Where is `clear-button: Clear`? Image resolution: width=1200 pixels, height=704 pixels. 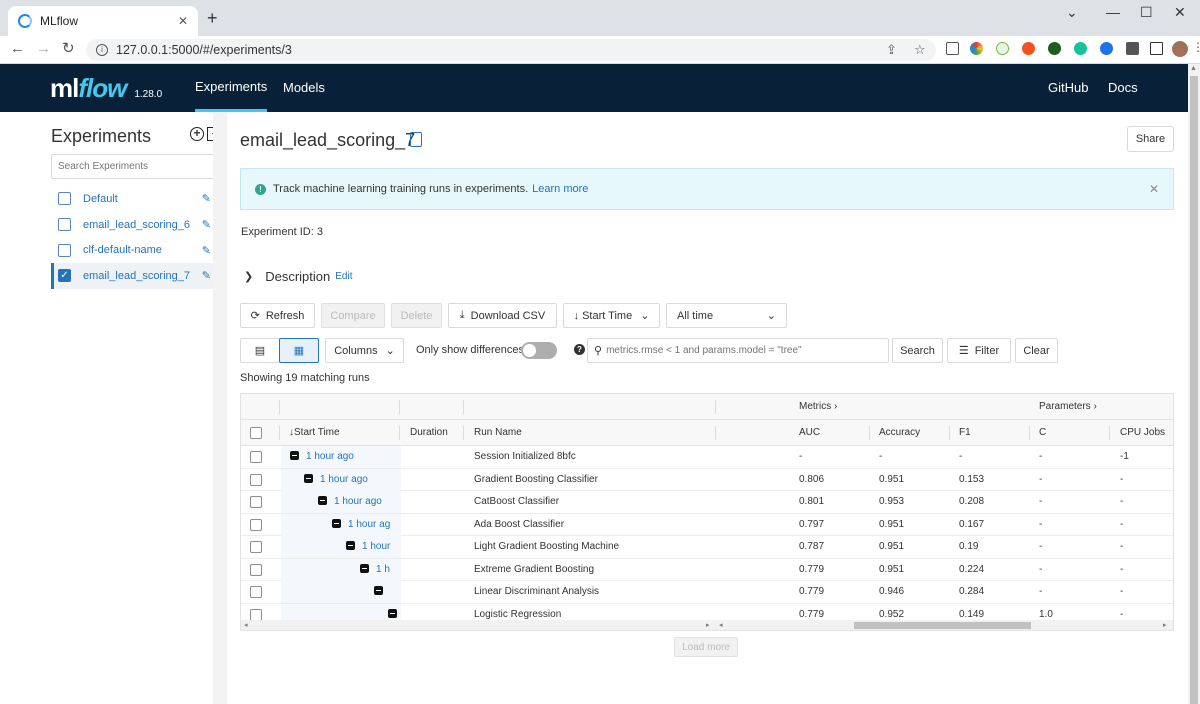
clear-button: Clear is located at coordinates (1036, 350).